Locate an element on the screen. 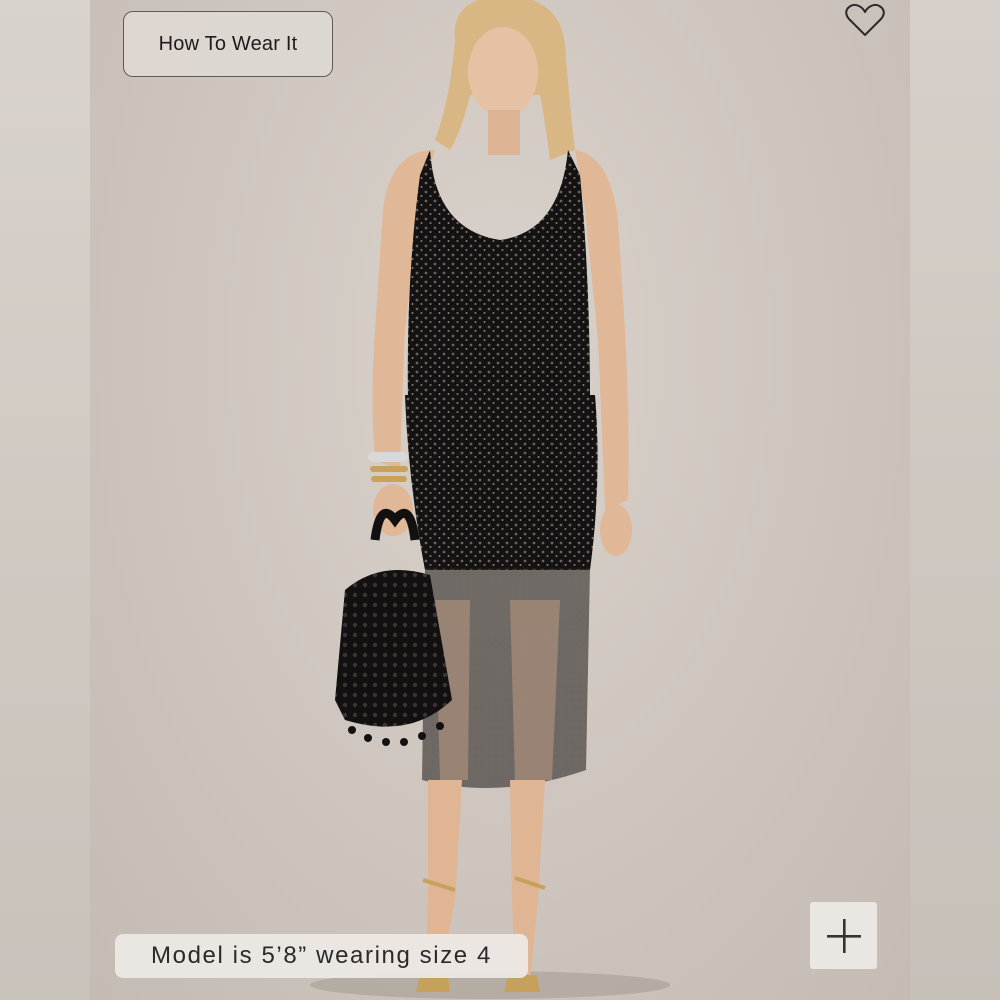 The width and height of the screenshot is (1000, 1000). model-size-text: Model is 5’8” wearing size 4 is located at coordinates (321, 955).